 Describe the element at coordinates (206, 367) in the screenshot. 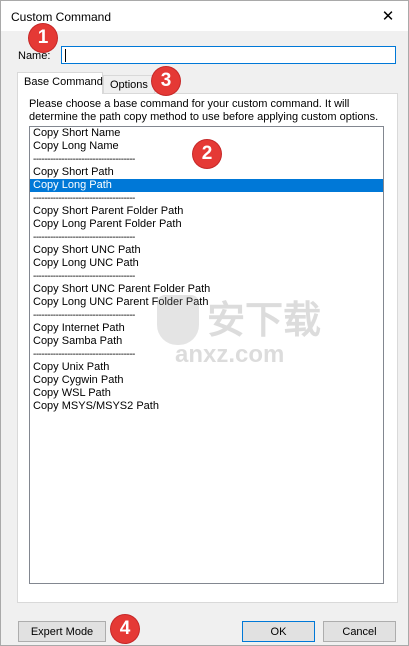

I see `list-item: Copy Unix Path` at that location.